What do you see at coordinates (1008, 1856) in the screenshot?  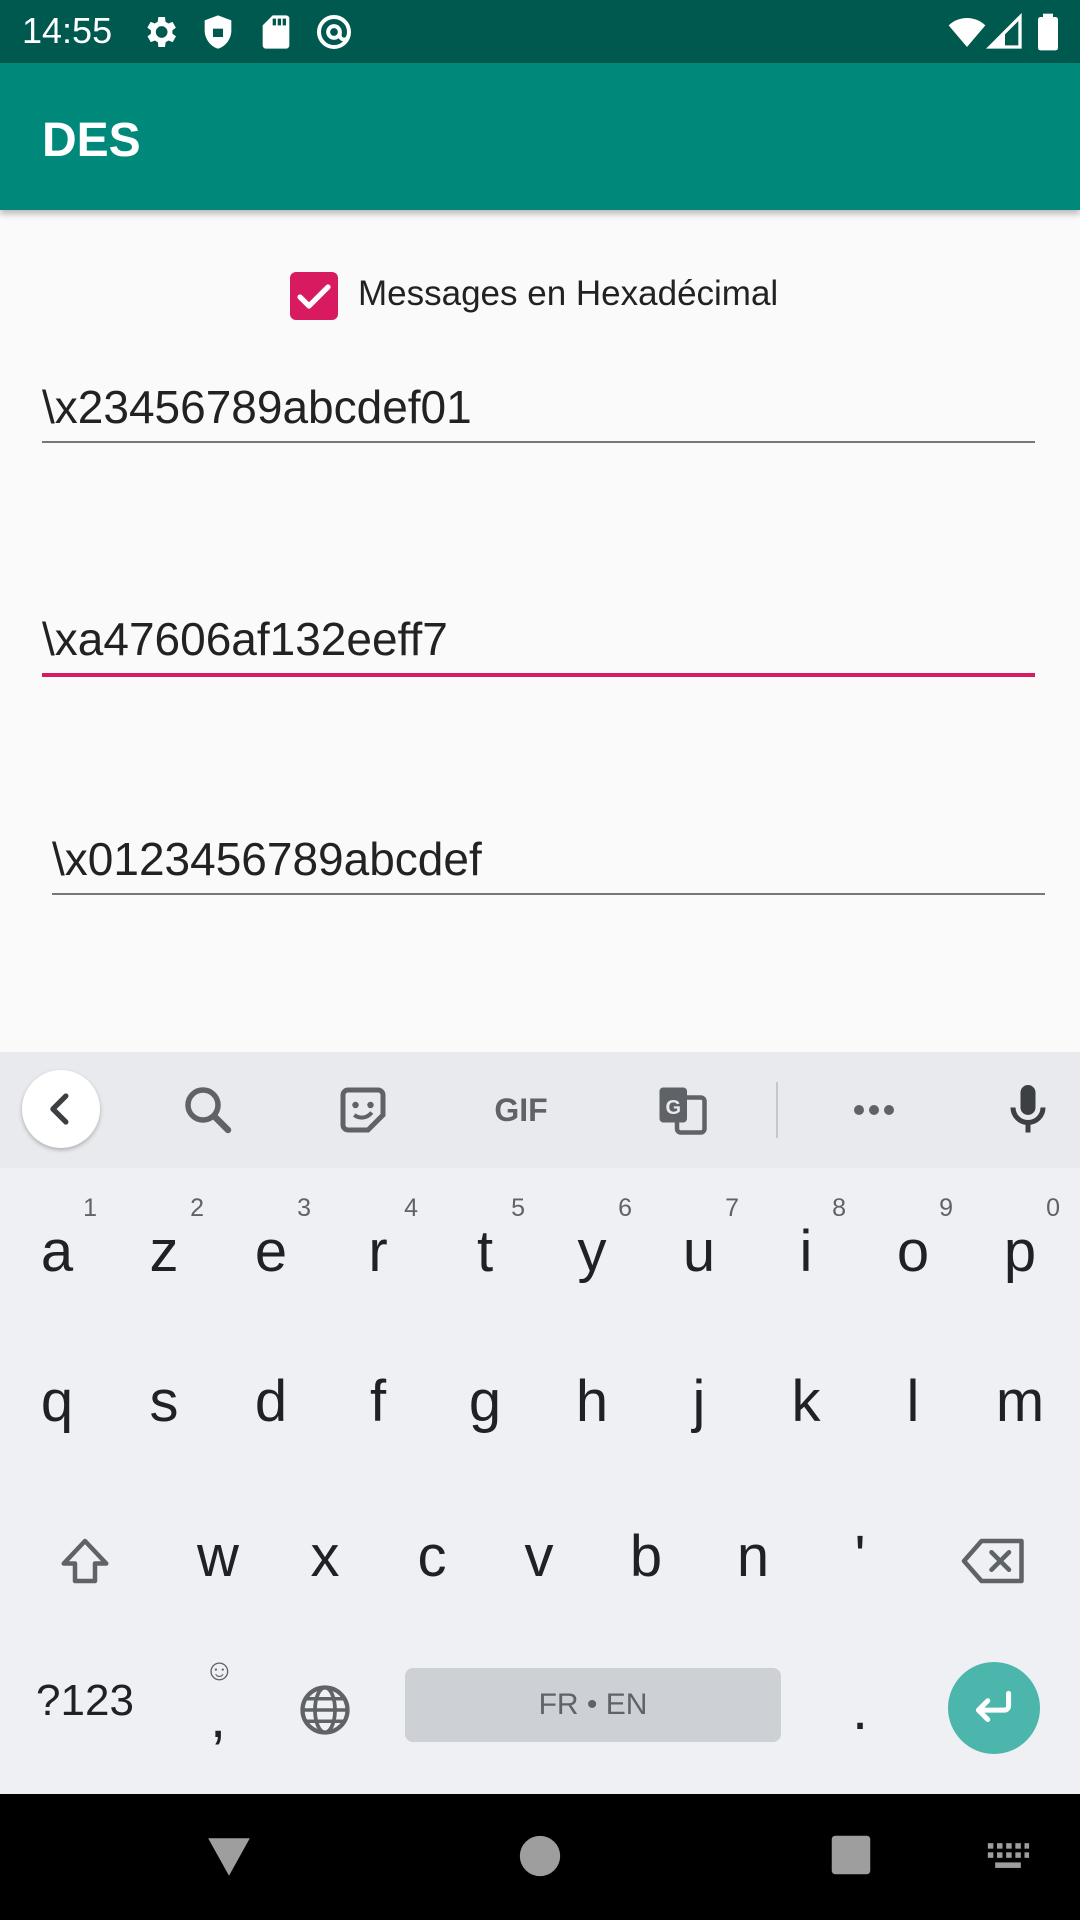 I see `keyboard-switch-icon` at bounding box center [1008, 1856].